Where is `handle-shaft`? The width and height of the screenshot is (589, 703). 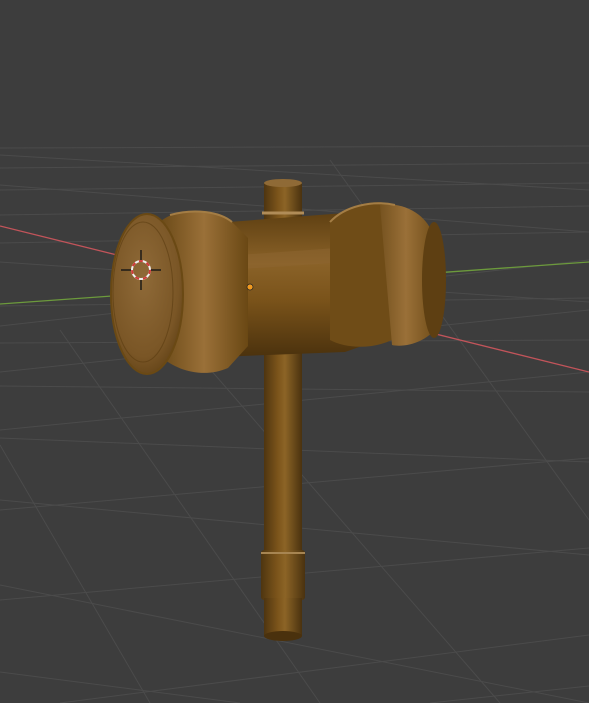 handle-shaft is located at coordinates (283, 442).